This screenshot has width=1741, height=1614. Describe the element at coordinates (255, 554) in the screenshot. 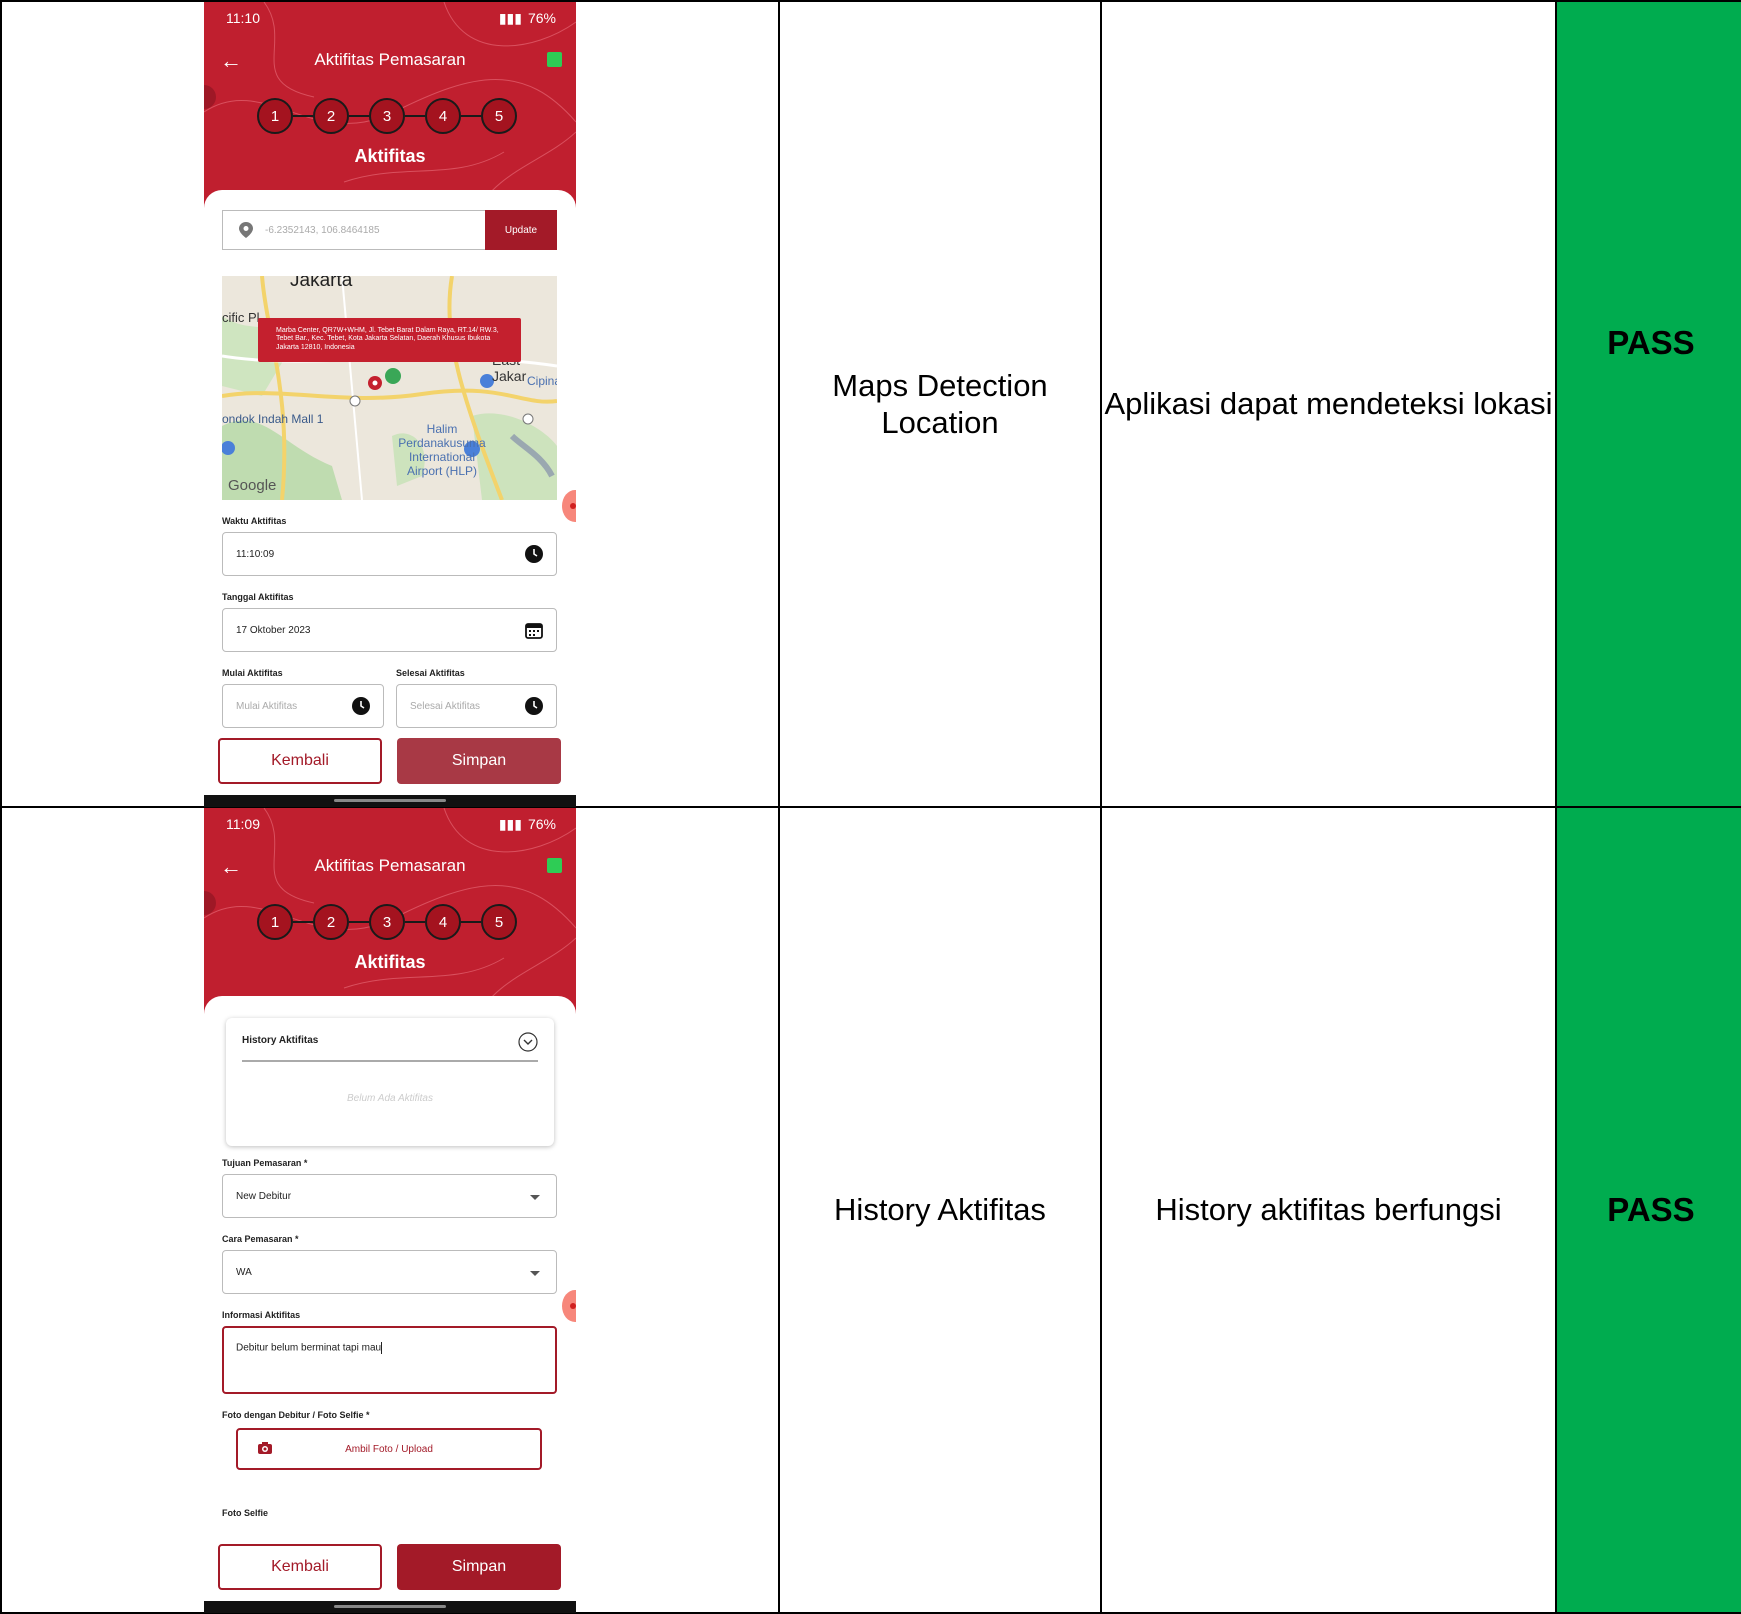

I see `waktu-value: 11:10:09` at that location.